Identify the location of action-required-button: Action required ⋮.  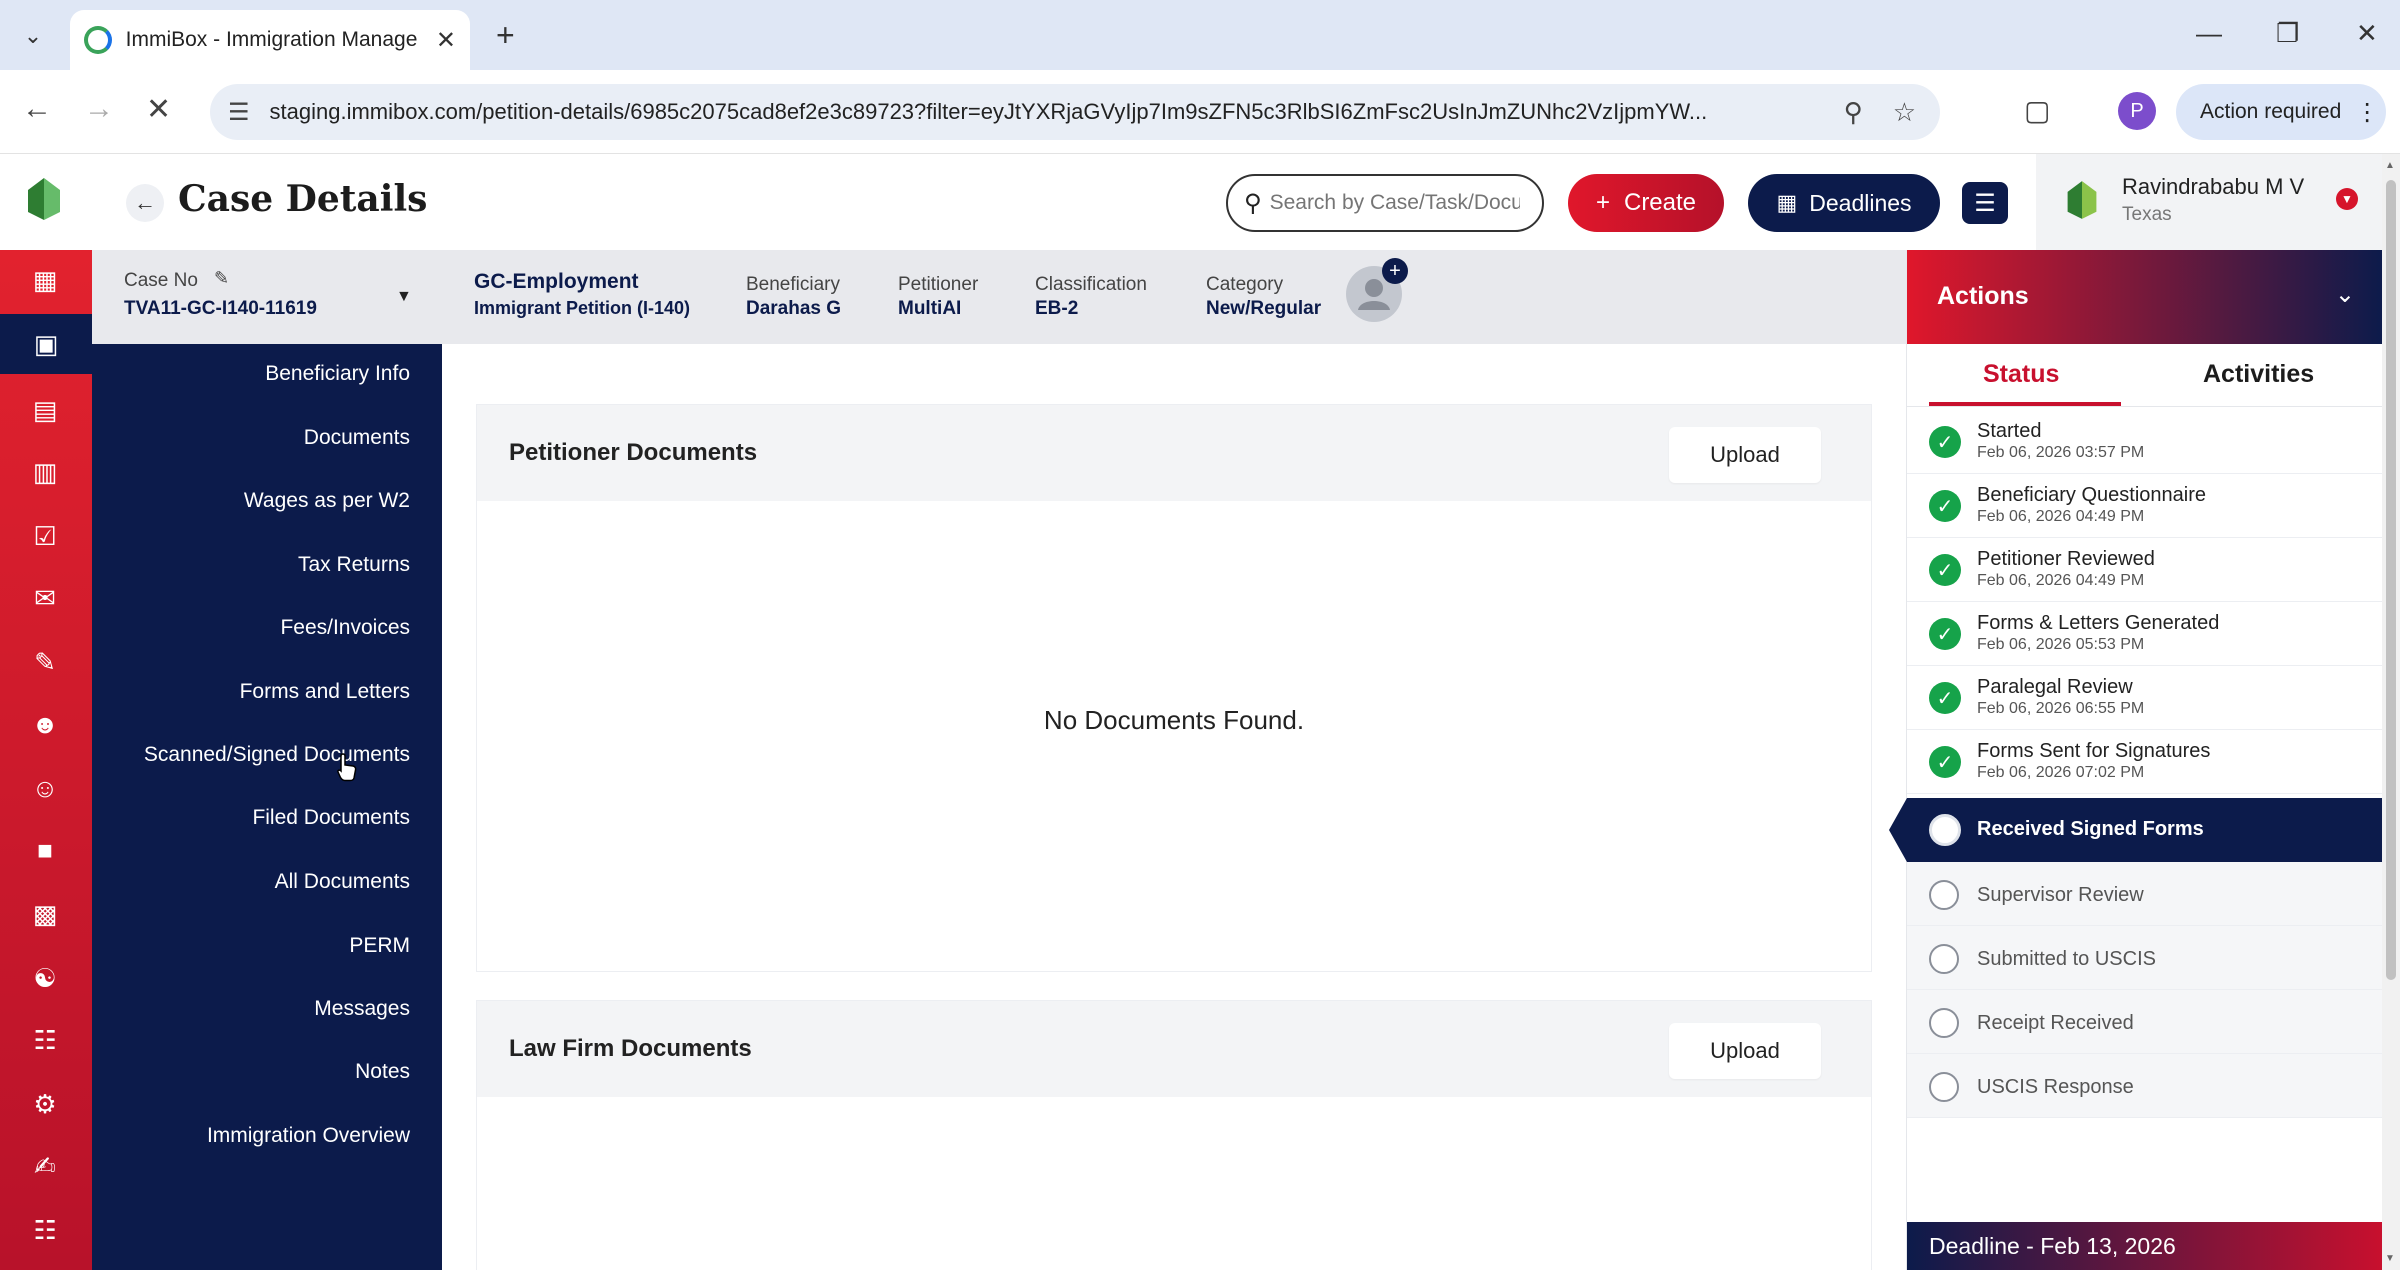
(2281, 112).